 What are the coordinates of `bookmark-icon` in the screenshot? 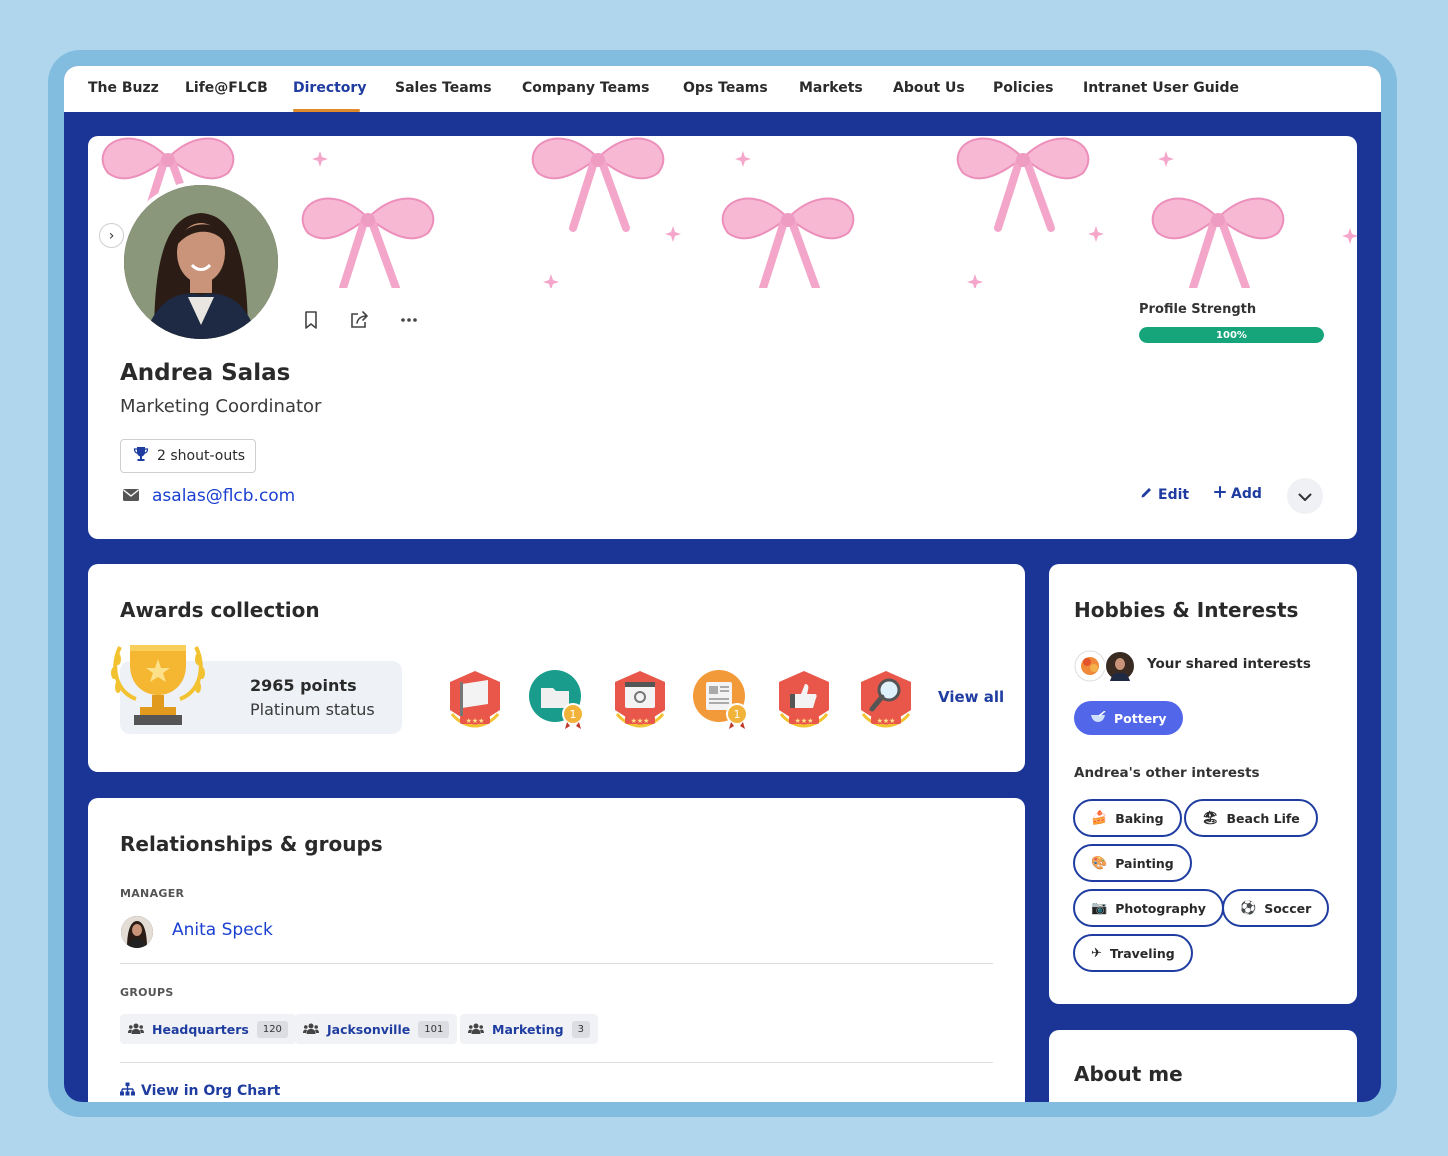 It's located at (311, 320).